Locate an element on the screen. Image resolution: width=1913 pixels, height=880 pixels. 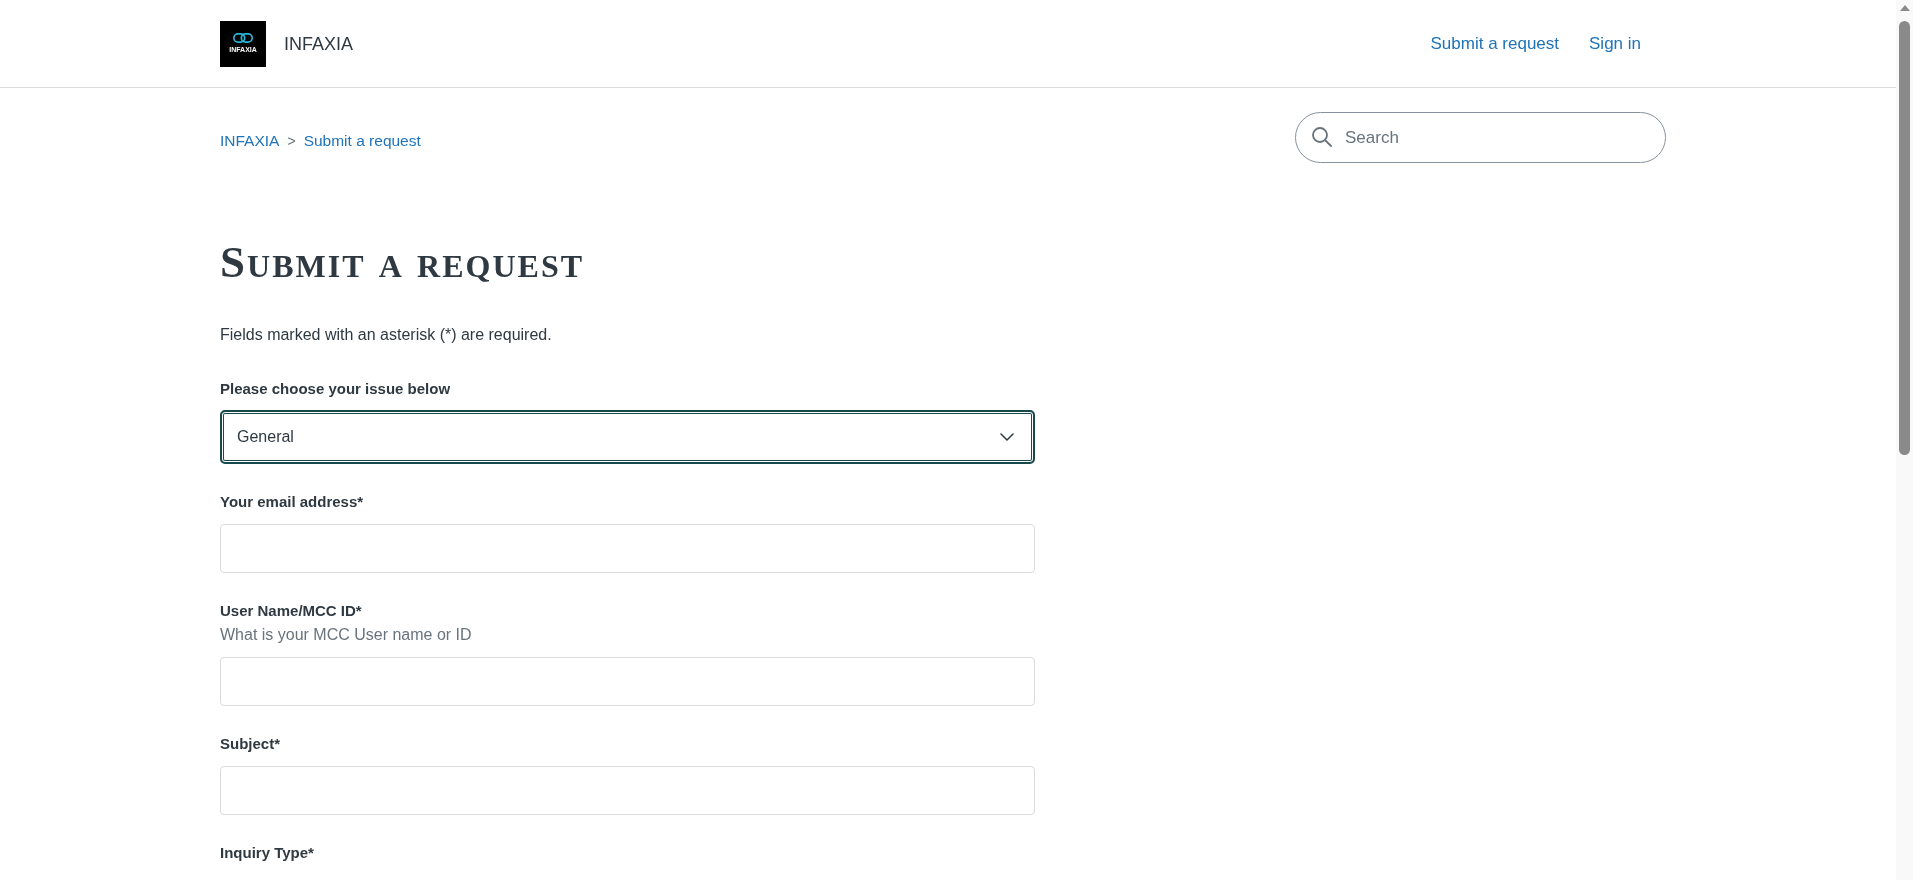
chevron-down-icon is located at coordinates (1007, 437).